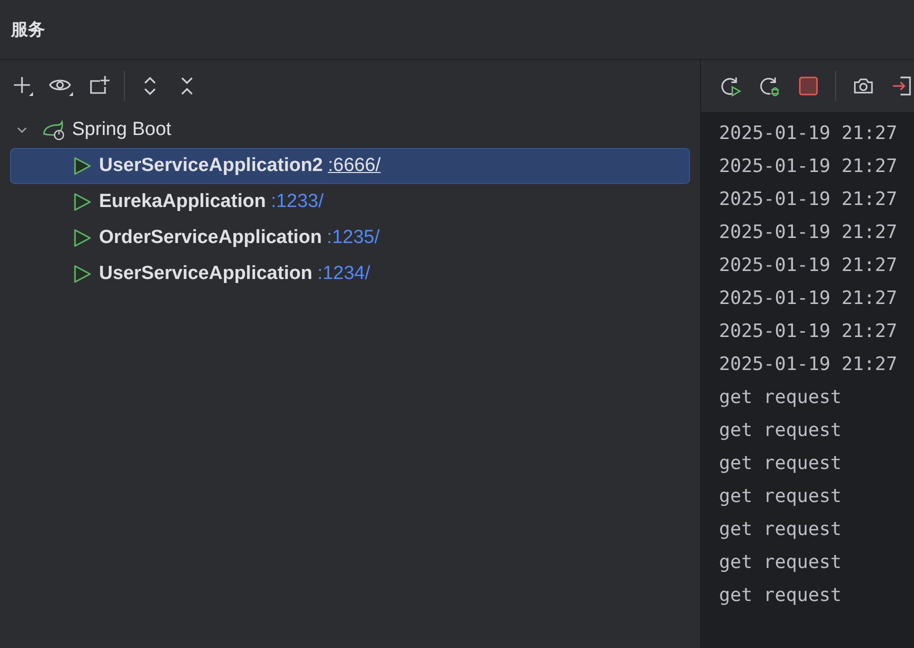 Image resolution: width=914 pixels, height=648 pixels. What do you see at coordinates (350, 202) in the screenshot?
I see `service-item: EurekaApplication :1233/` at bounding box center [350, 202].